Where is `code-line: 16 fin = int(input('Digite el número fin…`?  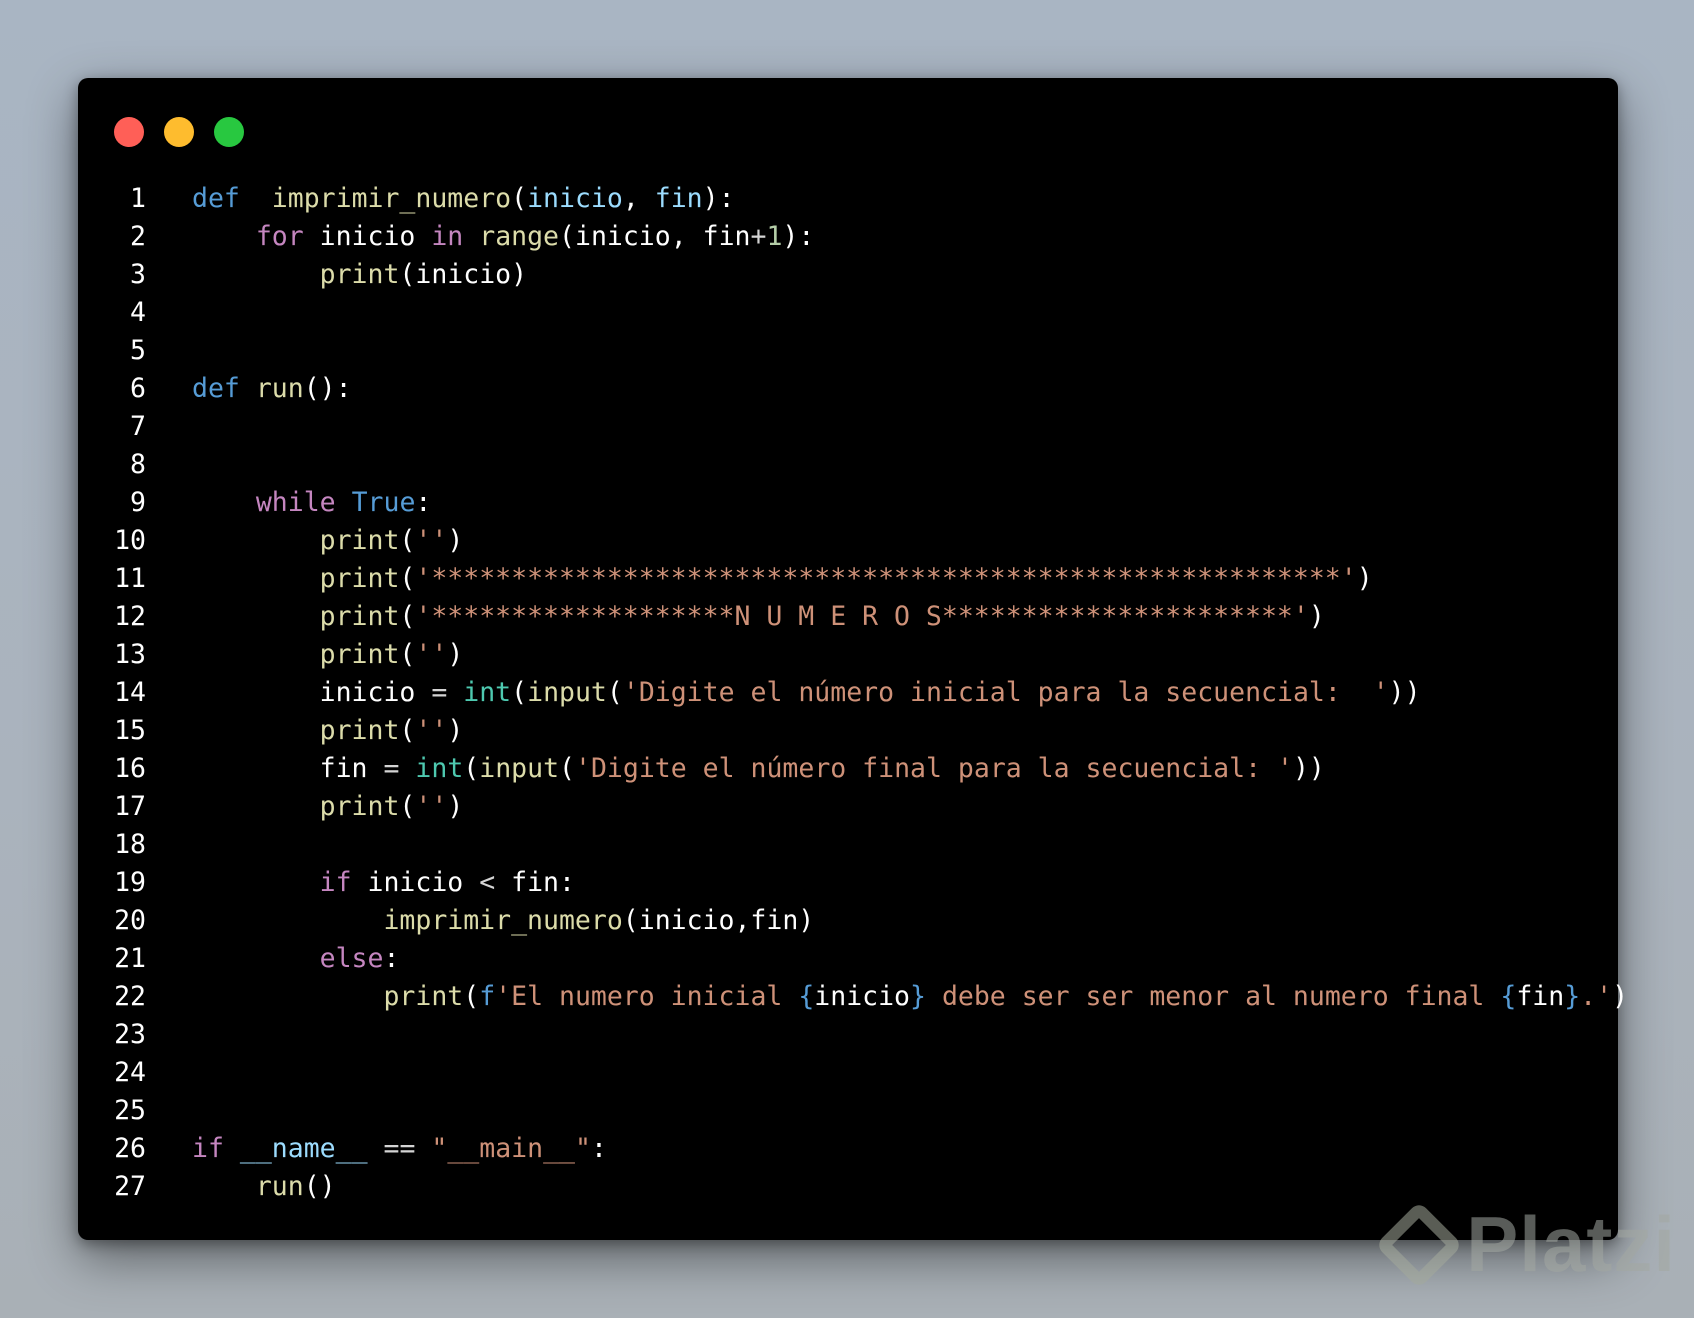
code-line: 16 fin = int(input('Digite el número fin… is located at coordinates (853, 769).